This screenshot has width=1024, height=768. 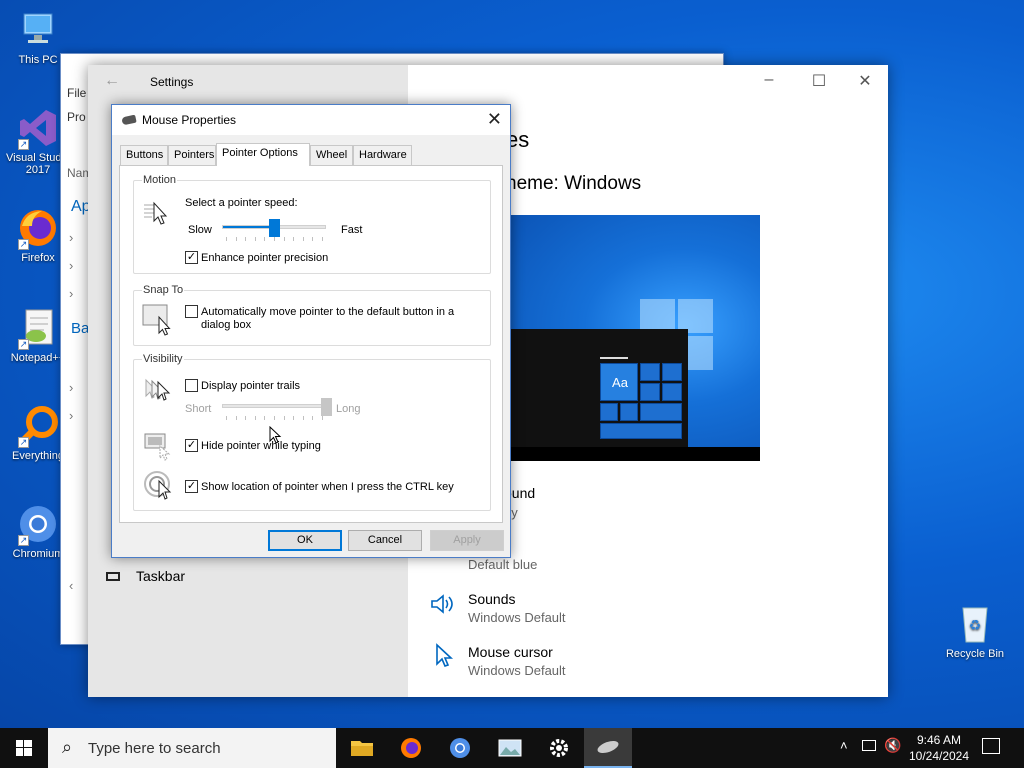 What do you see at coordinates (892, 745) in the screenshot?
I see `volume-muted-icon: 🔇` at bounding box center [892, 745].